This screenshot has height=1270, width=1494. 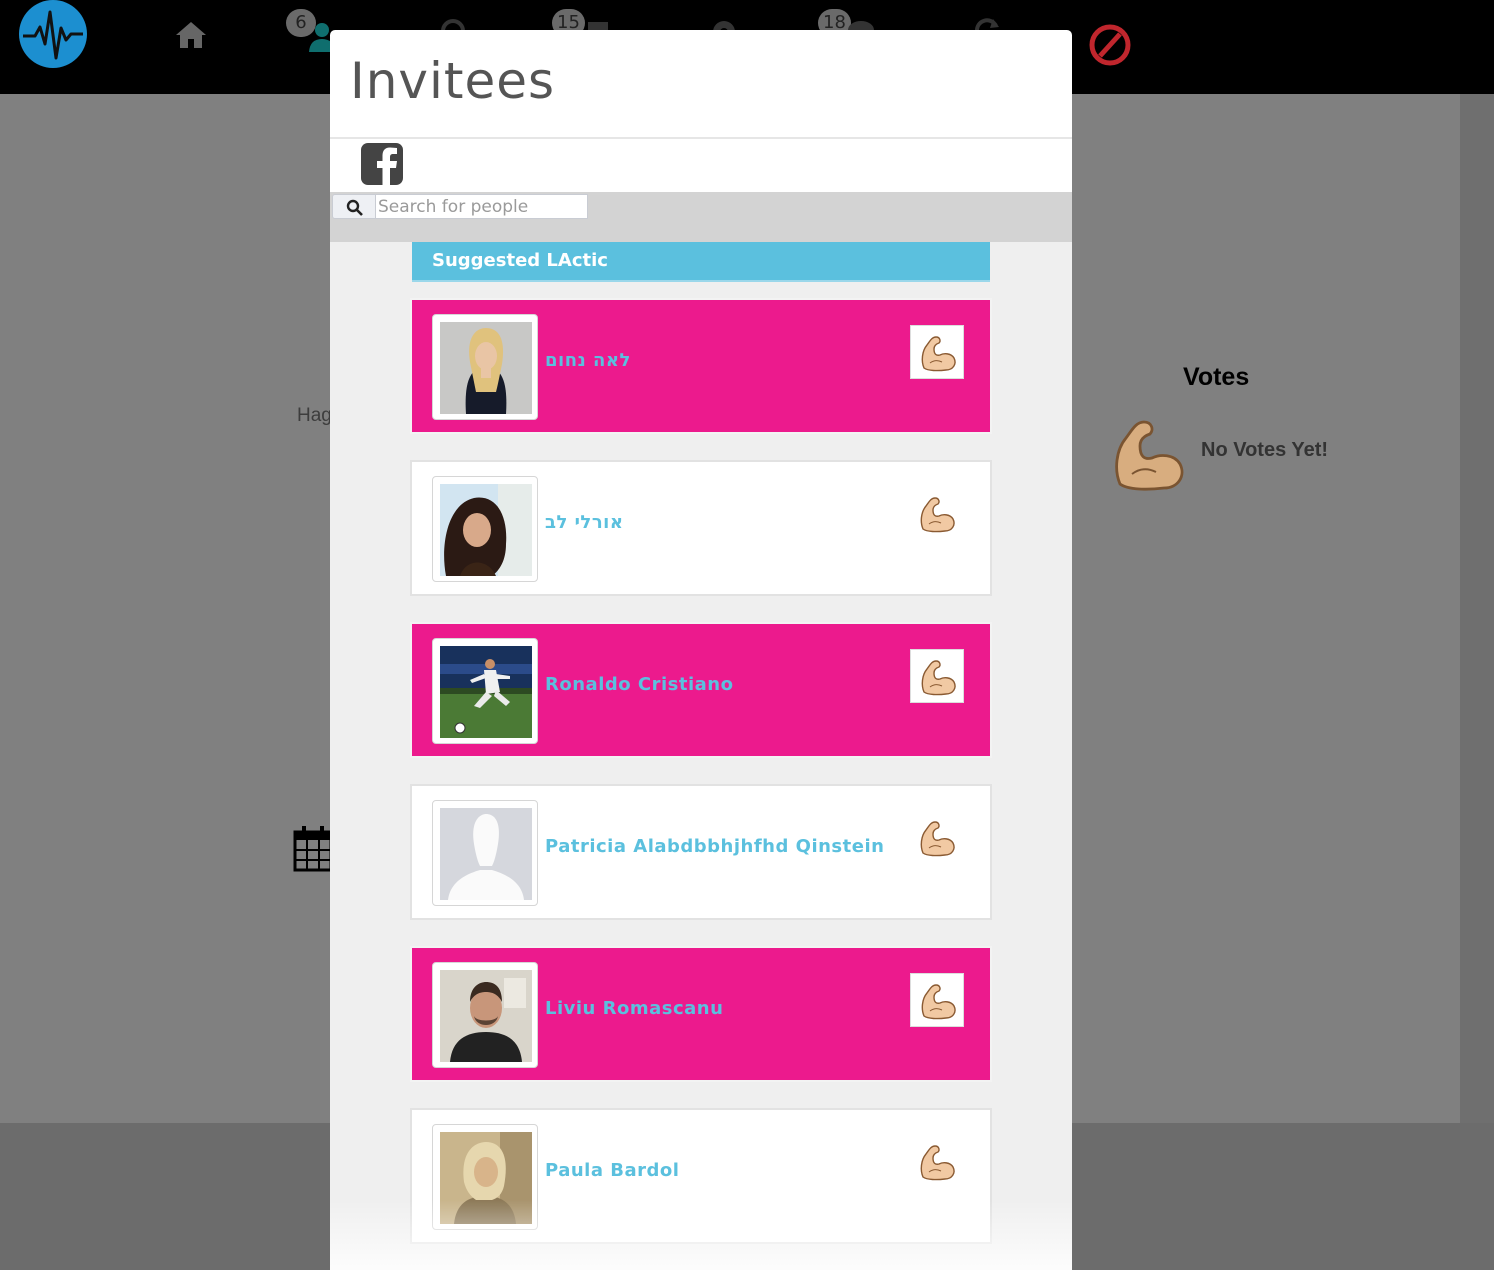 What do you see at coordinates (482, 206) in the screenshot?
I see `search-people-input` at bounding box center [482, 206].